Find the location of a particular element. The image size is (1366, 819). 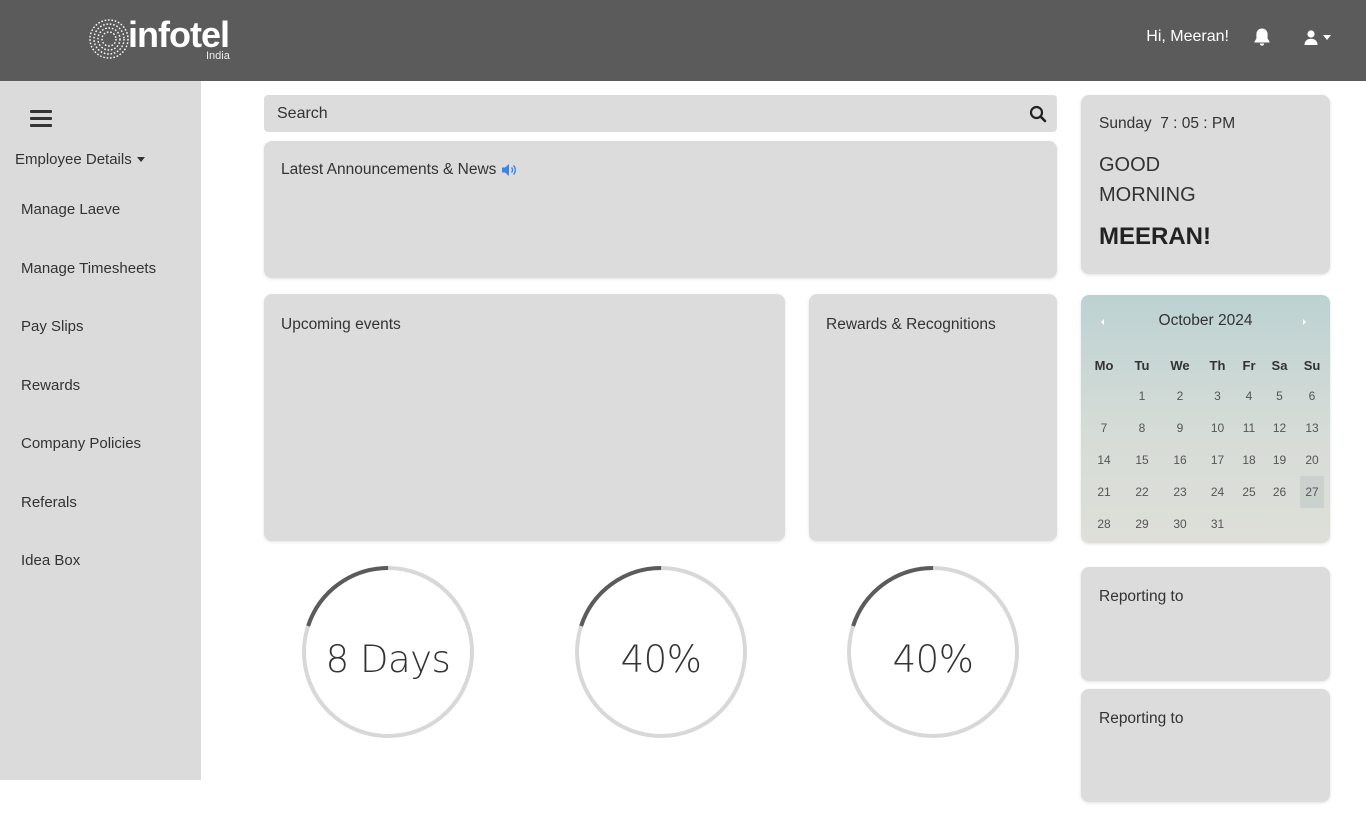

calendar-day: 11 is located at coordinates (1249, 428).